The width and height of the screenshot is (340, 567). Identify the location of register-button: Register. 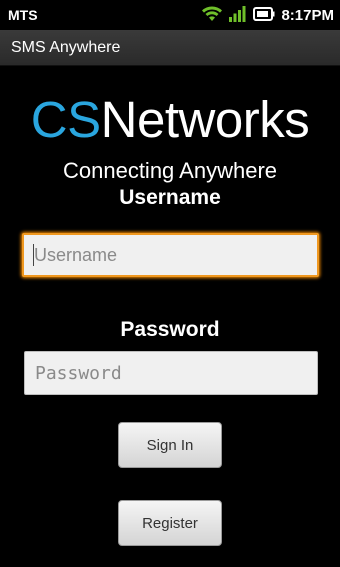
(170, 523).